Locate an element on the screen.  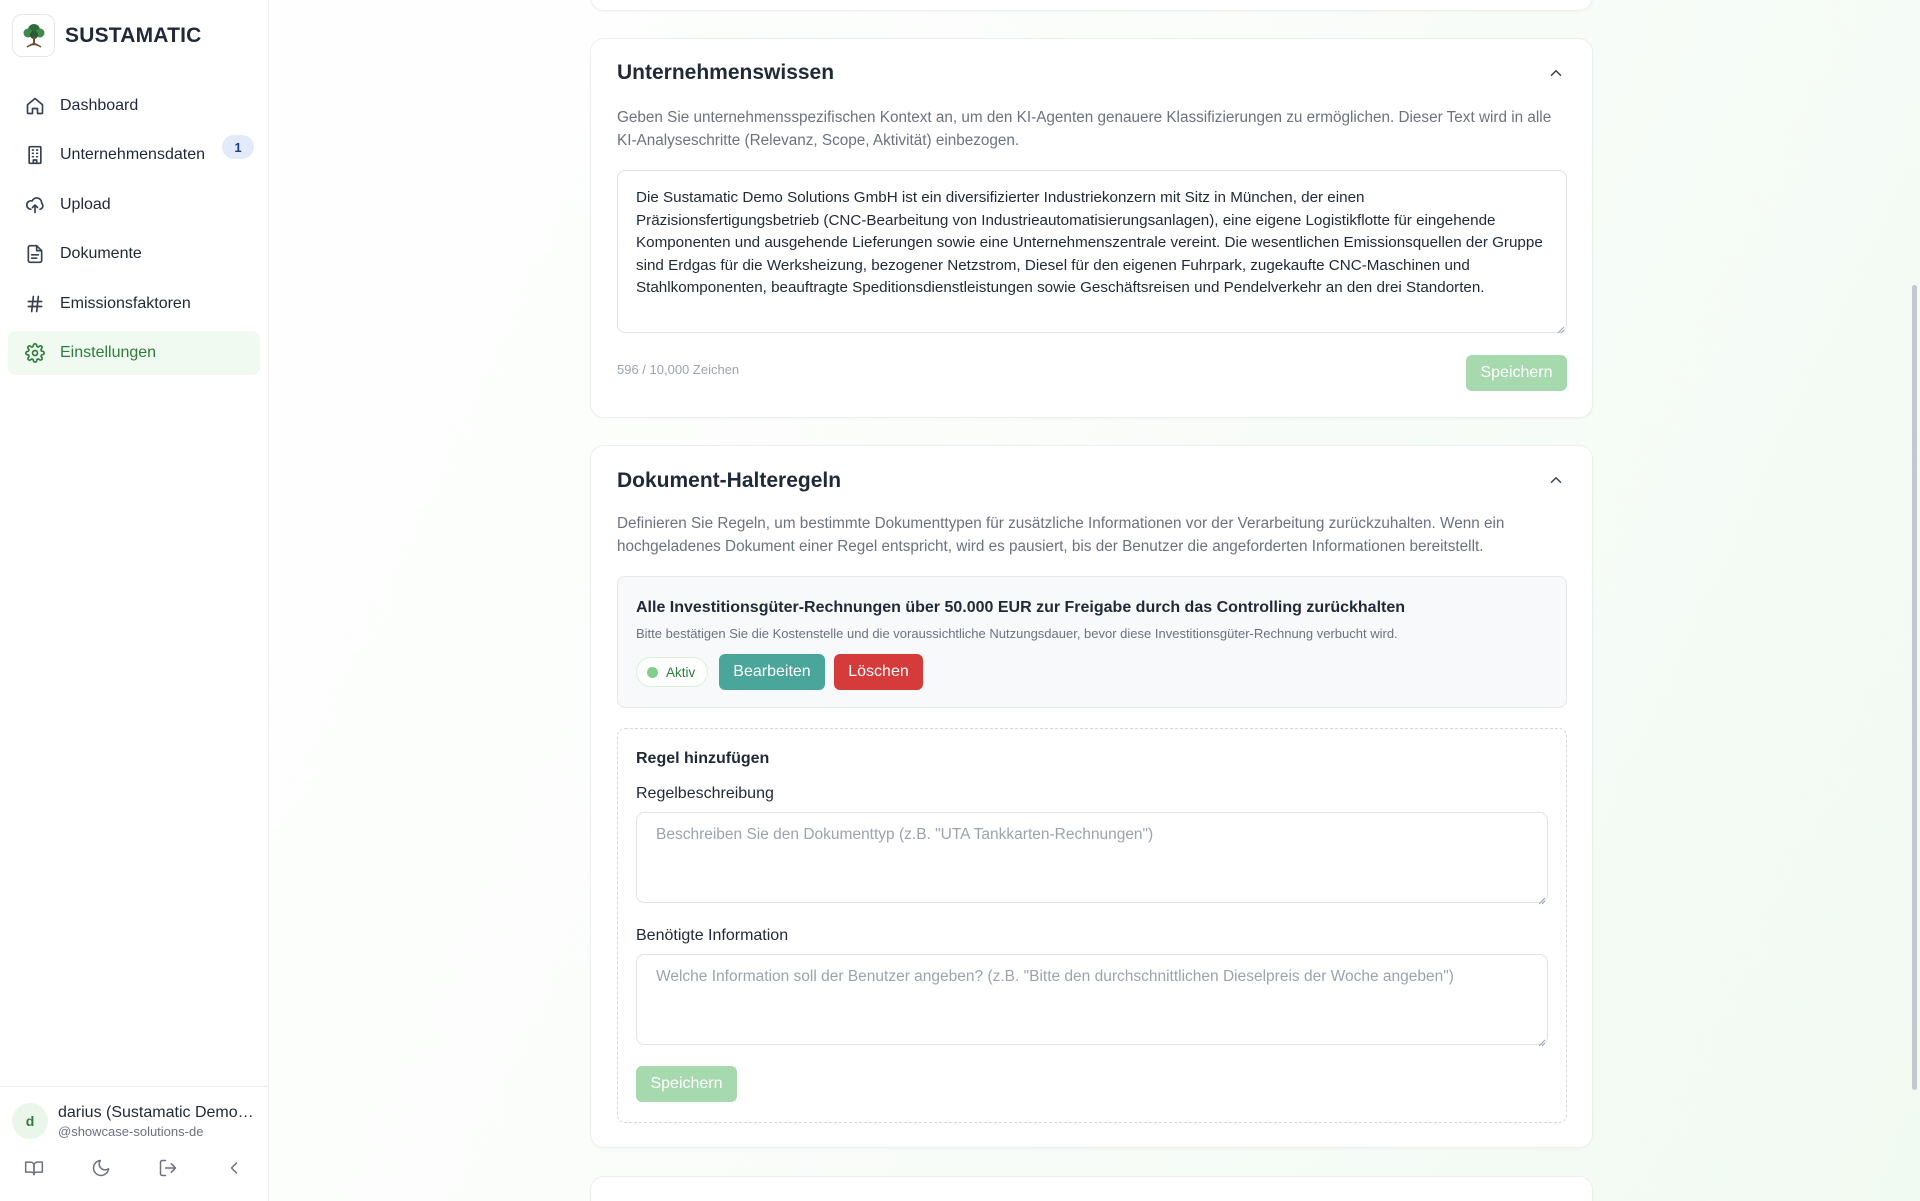
status-badge: Aktiv is located at coordinates (672, 672).